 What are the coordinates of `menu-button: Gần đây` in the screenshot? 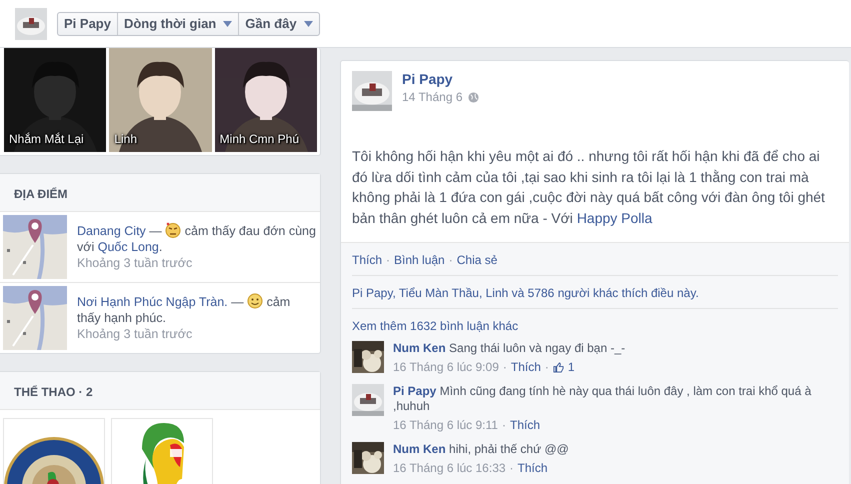 It's located at (278, 23).